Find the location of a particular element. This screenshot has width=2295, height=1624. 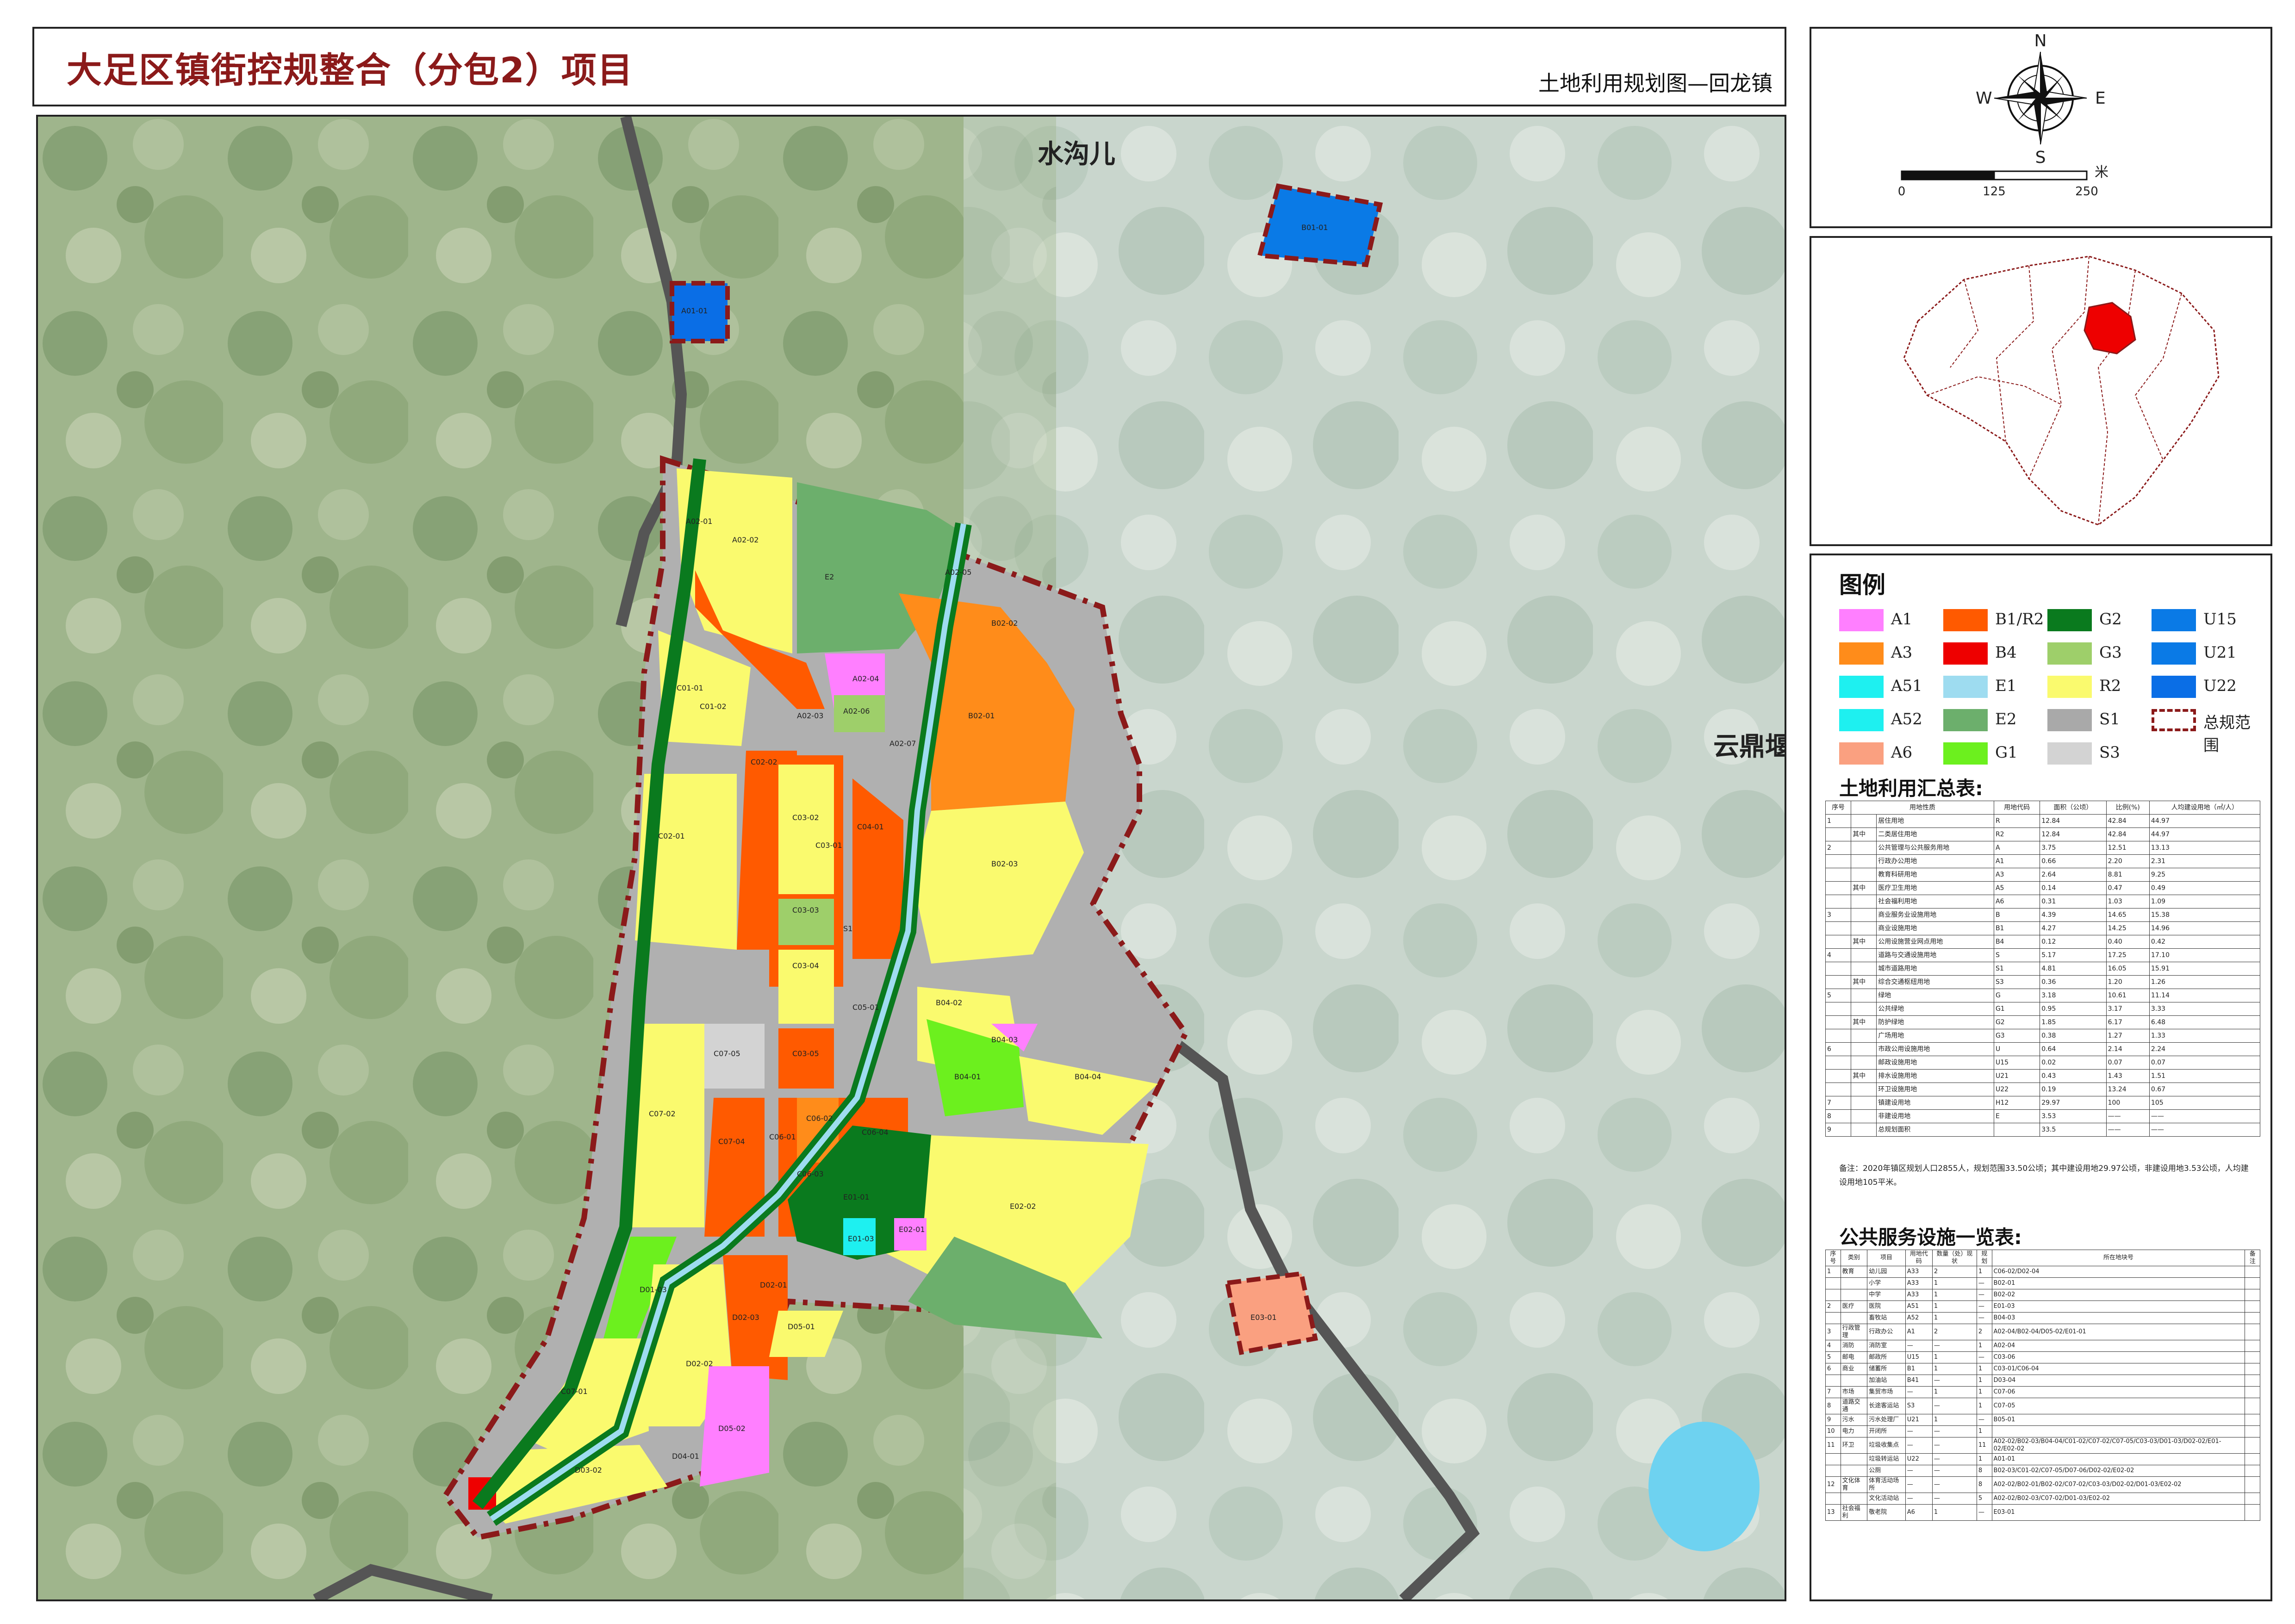

summary-row-cell: 1.33 is located at coordinates (2205, 1036).